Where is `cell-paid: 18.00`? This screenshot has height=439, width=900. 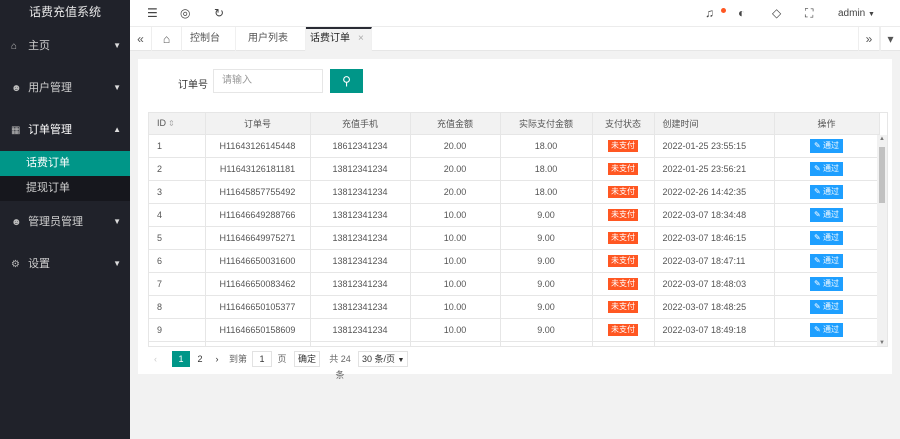 cell-paid: 18.00 is located at coordinates (546, 169).